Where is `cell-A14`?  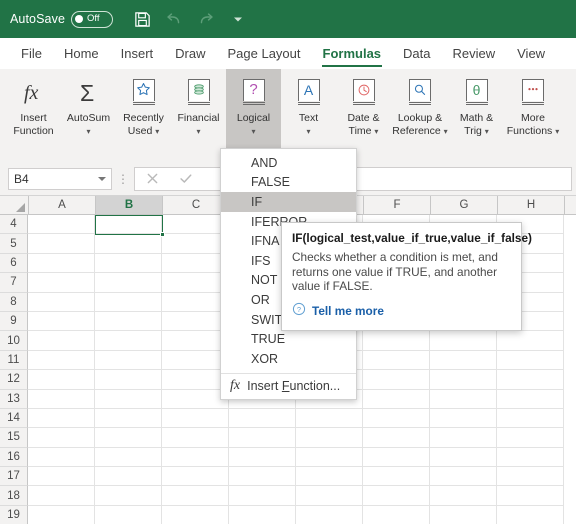 cell-A14 is located at coordinates (61, 418).